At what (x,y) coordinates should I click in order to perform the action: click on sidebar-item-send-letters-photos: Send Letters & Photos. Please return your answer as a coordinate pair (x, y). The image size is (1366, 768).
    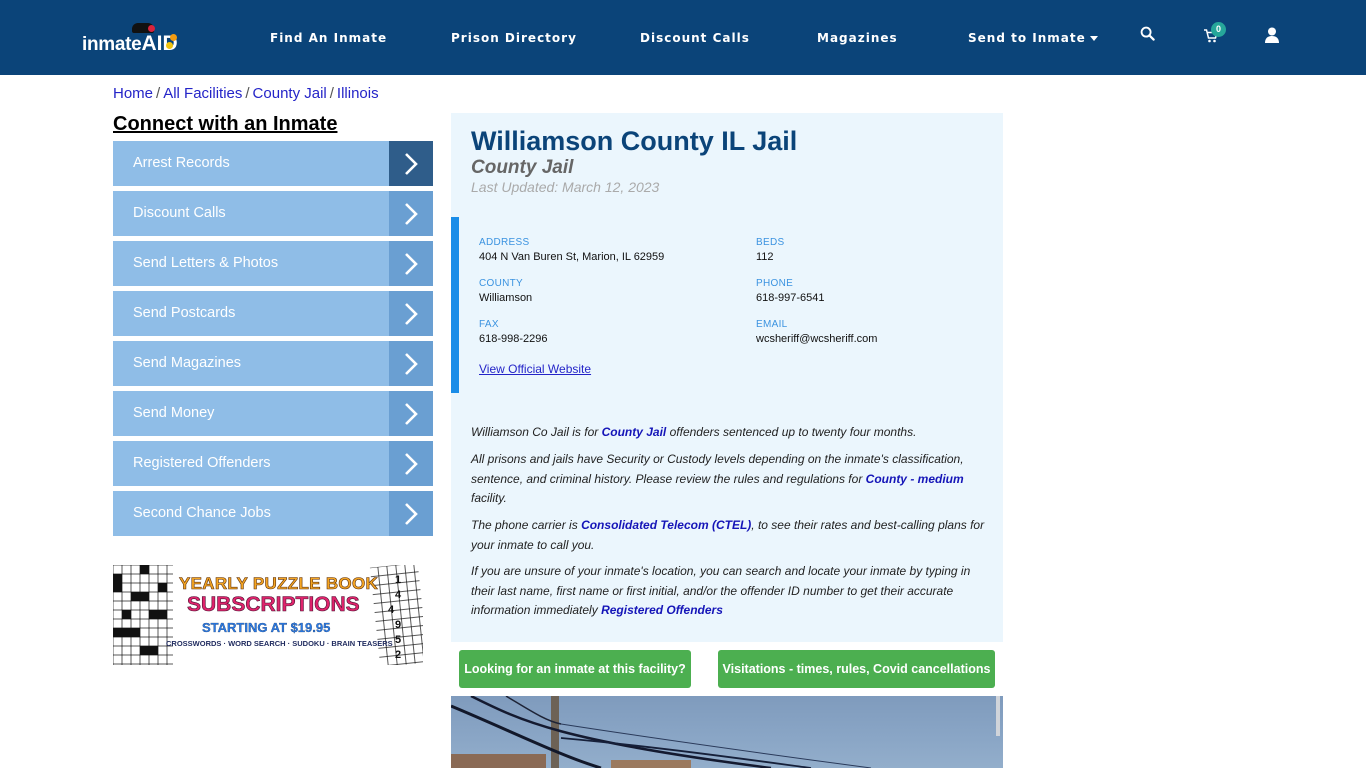
    Looking at the image, I should click on (273, 263).